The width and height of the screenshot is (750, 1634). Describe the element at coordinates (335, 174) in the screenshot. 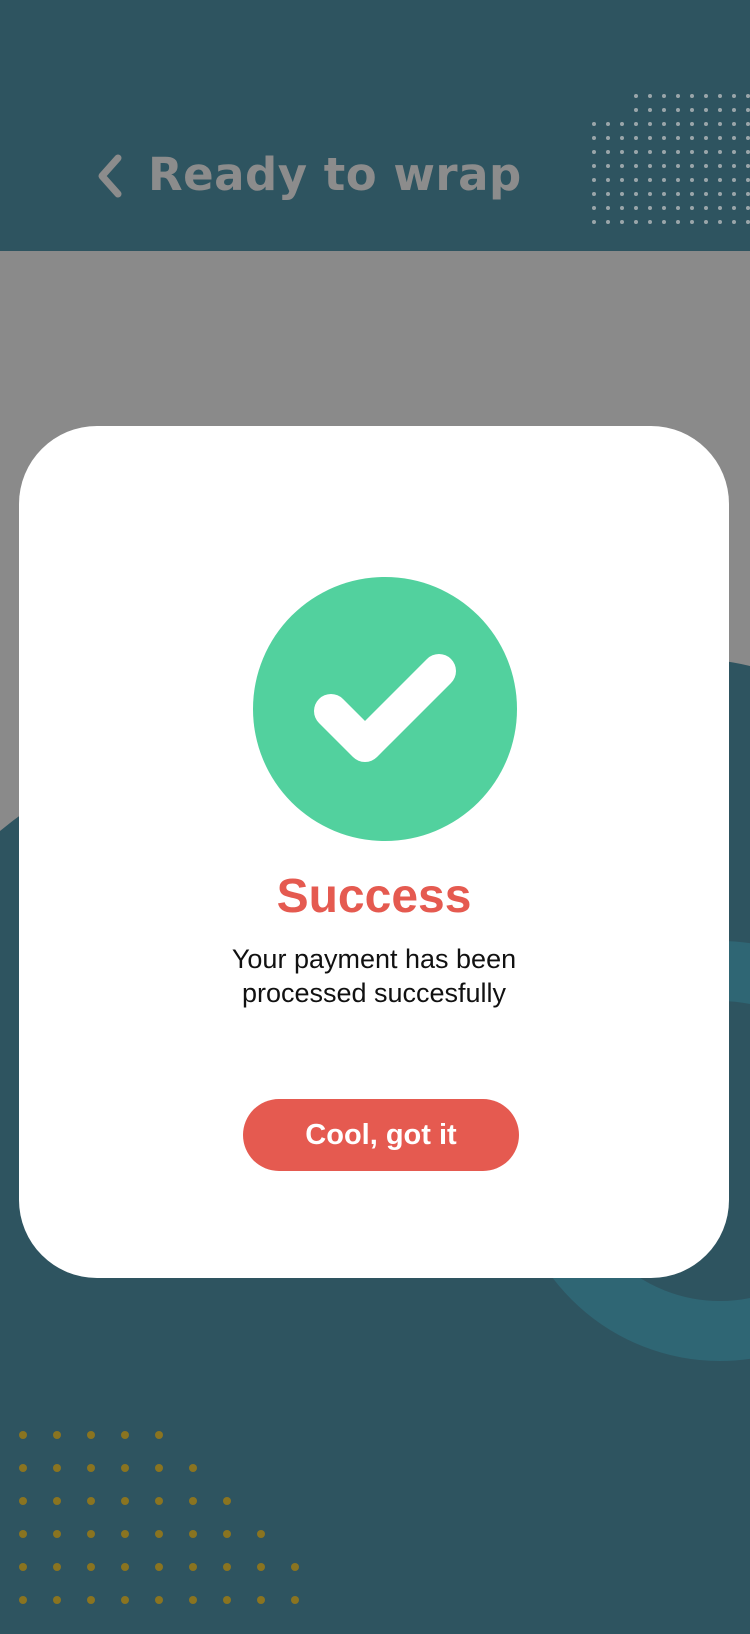

I see `page-title: Ready to wrap` at that location.